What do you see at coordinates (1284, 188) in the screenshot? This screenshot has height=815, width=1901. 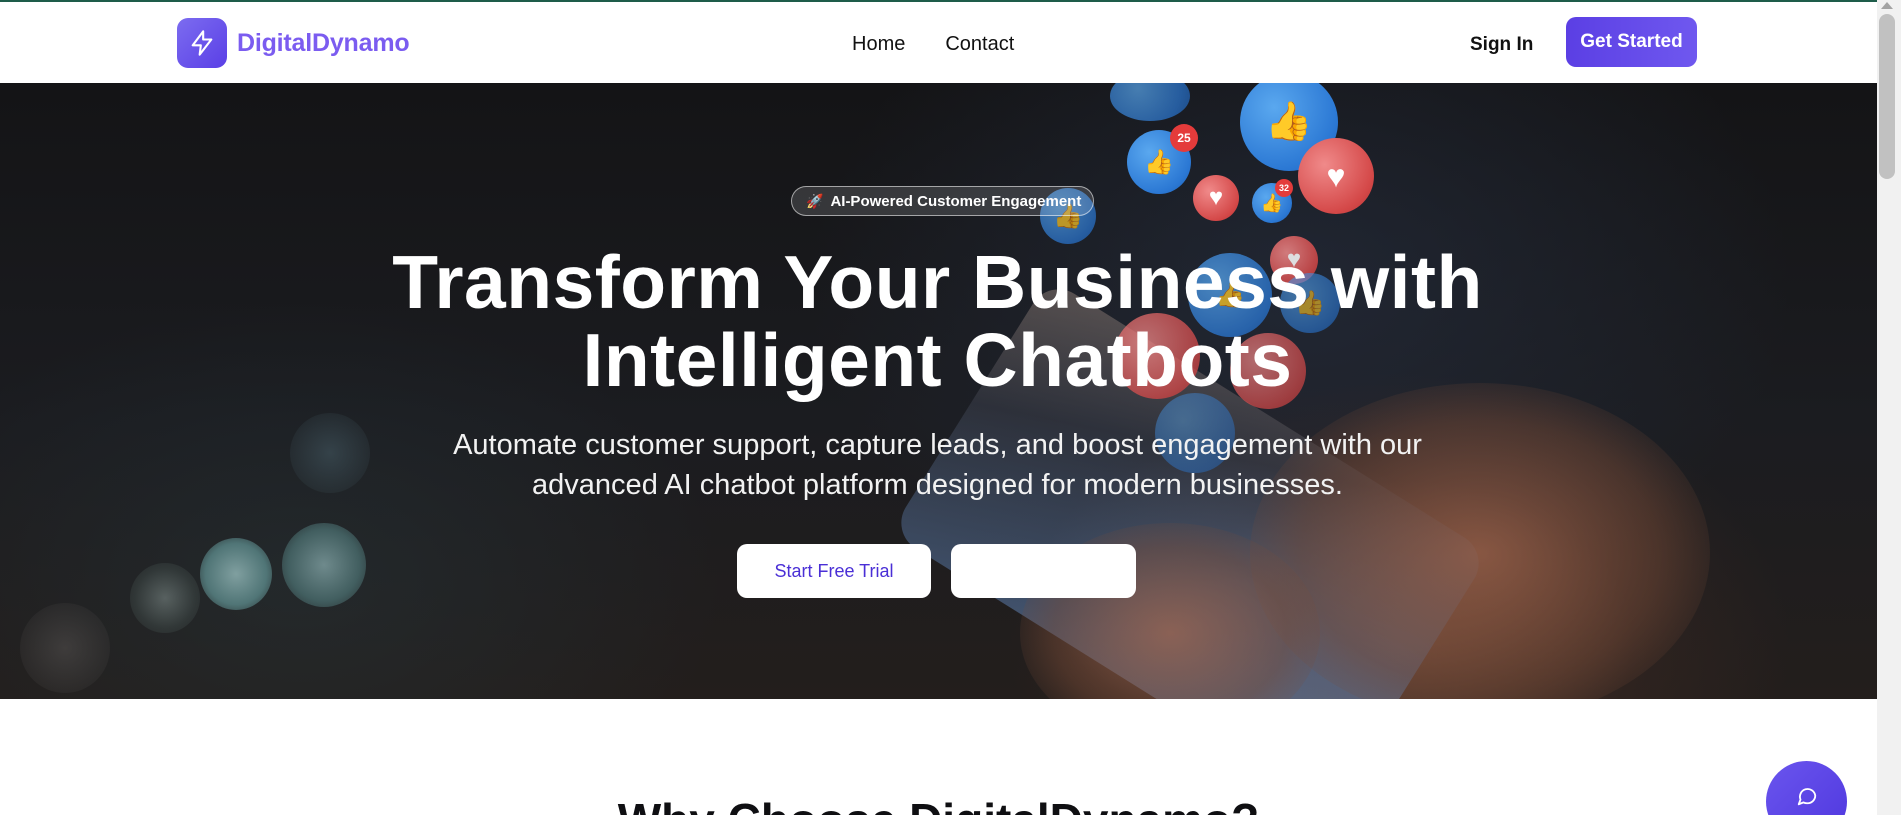 I see `notification-count-badge: 32` at bounding box center [1284, 188].